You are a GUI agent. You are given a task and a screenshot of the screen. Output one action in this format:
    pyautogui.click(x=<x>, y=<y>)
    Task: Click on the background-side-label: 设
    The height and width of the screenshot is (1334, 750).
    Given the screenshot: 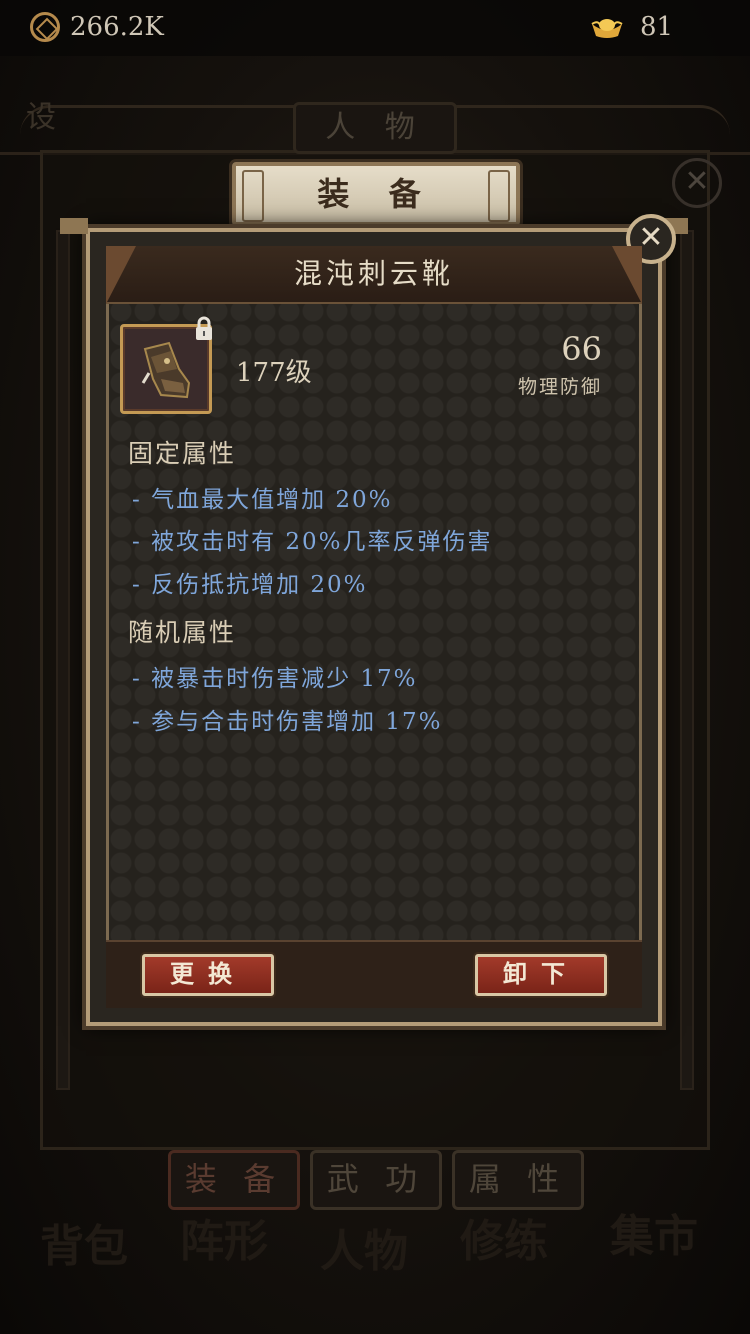 What is the action you would take?
    pyautogui.click(x=41, y=117)
    